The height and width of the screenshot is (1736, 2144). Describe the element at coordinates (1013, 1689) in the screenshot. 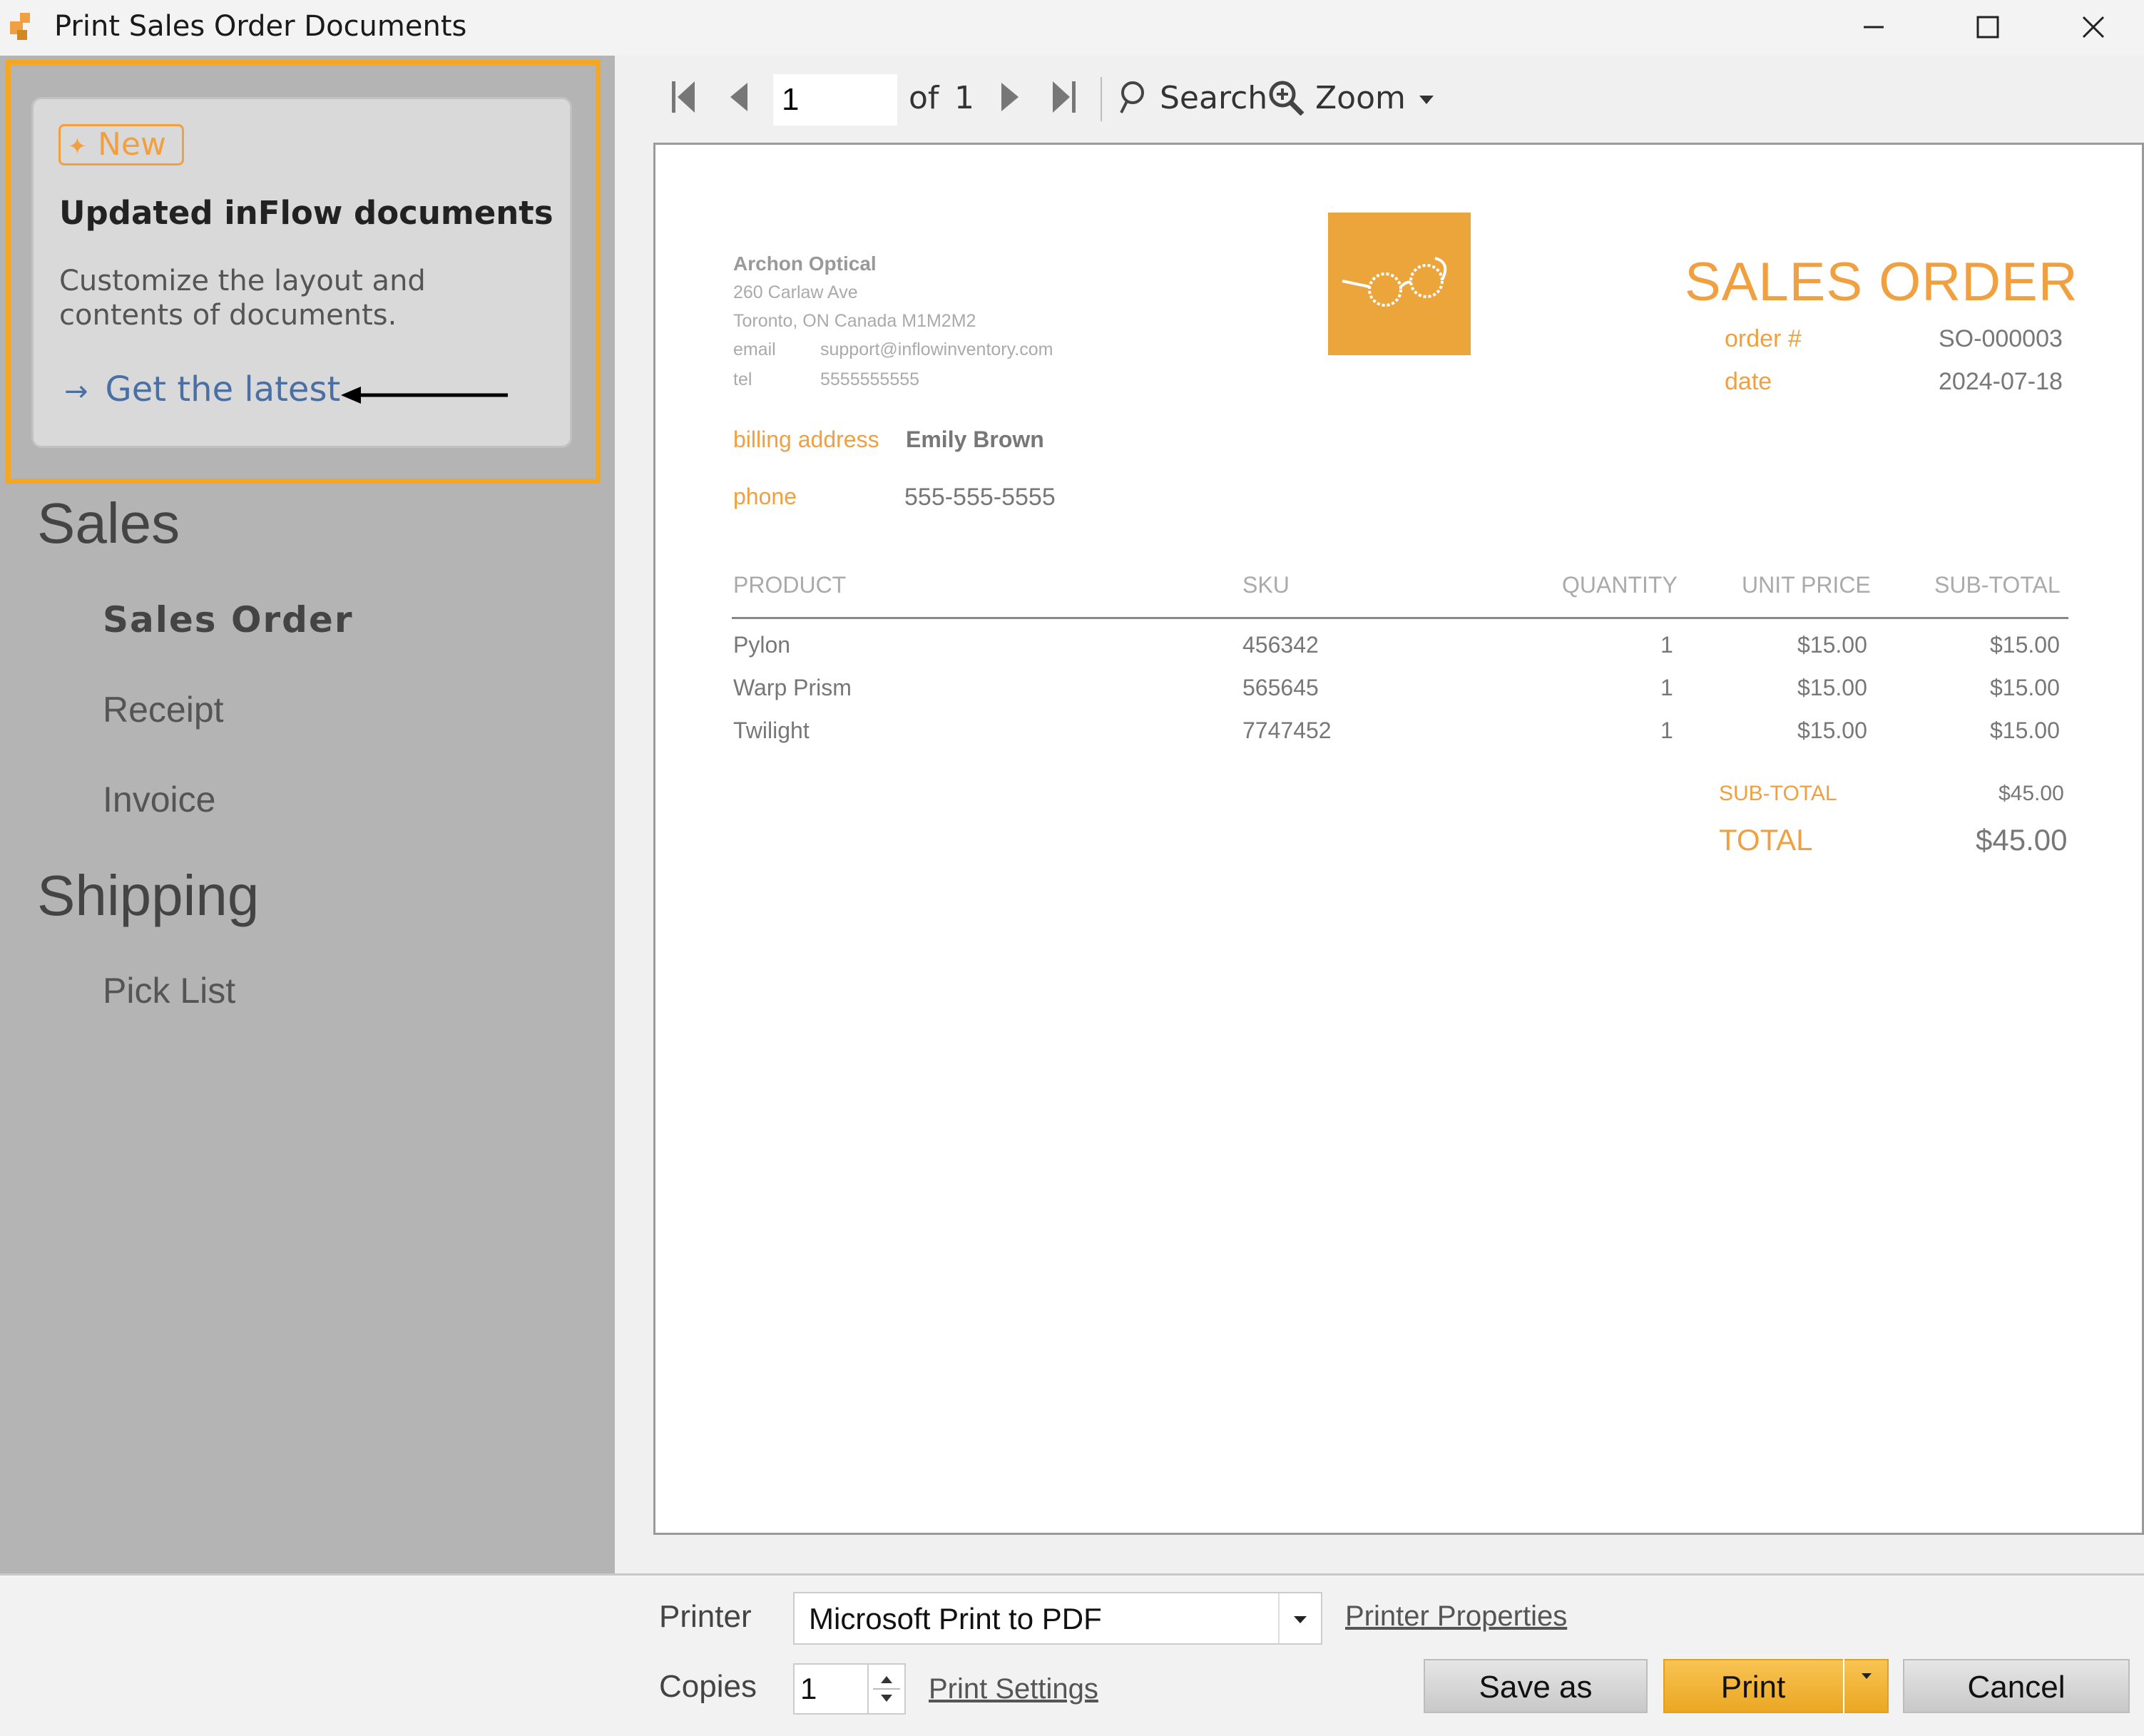

I see `print-settings-link: Print Settings` at that location.